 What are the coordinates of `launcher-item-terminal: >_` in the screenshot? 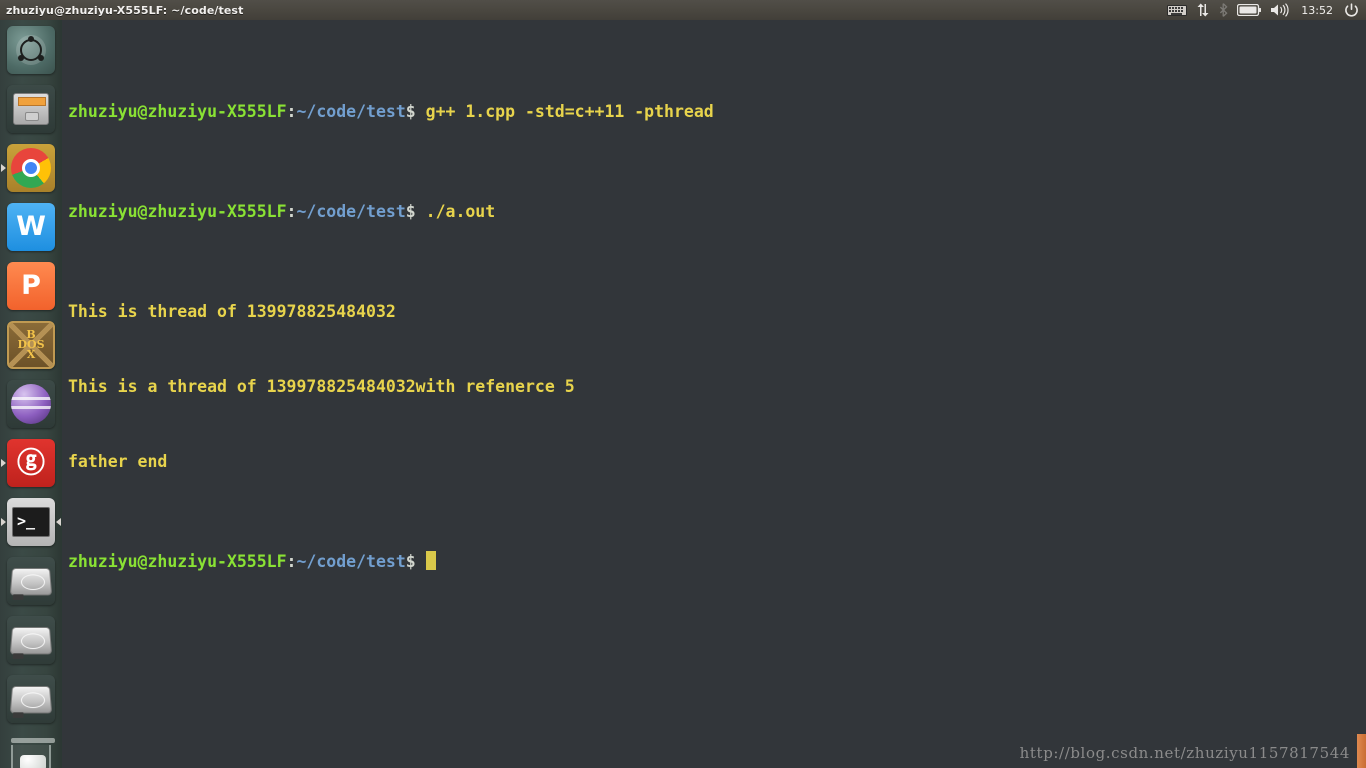 It's located at (31, 521).